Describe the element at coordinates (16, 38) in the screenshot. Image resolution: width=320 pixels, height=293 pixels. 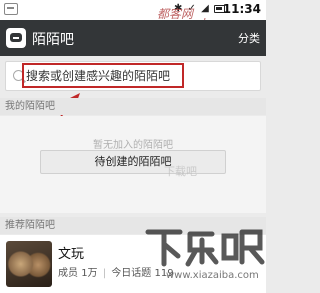
I see `momo-chat-icon` at that location.